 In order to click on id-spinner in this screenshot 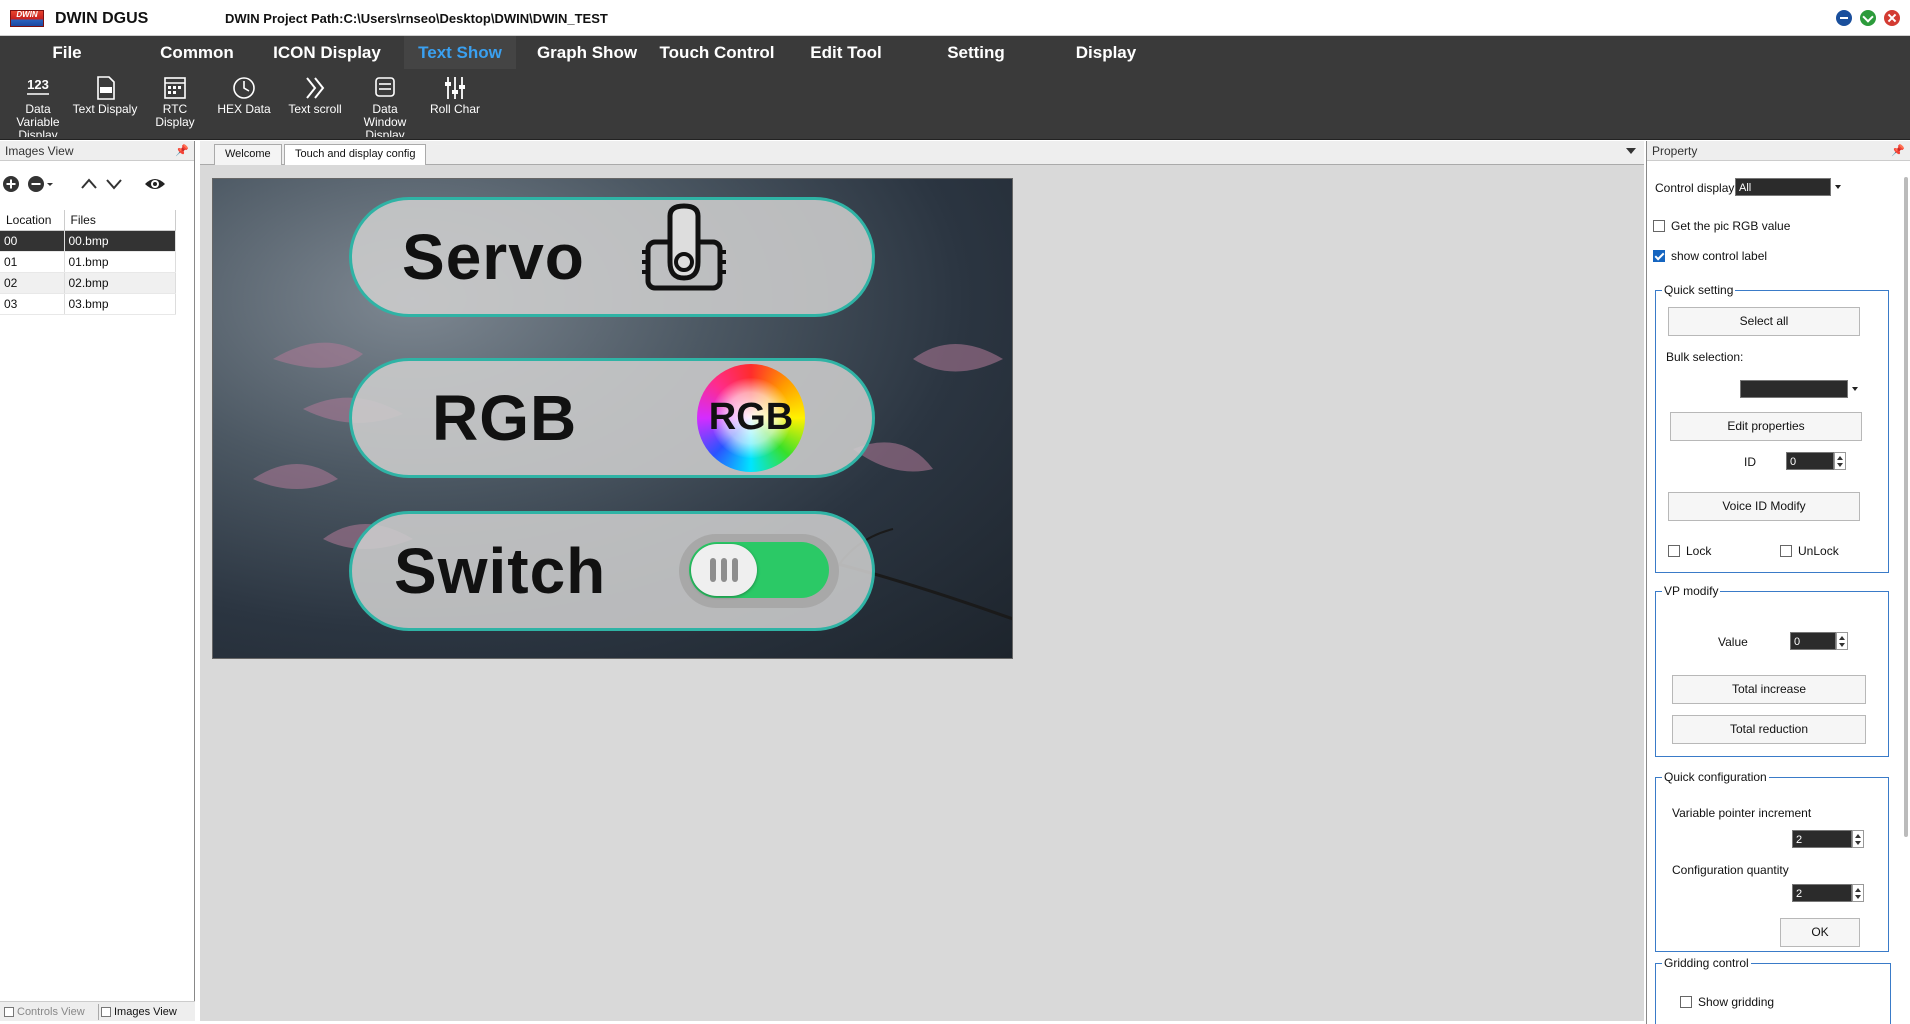, I will do `click(1840, 461)`.